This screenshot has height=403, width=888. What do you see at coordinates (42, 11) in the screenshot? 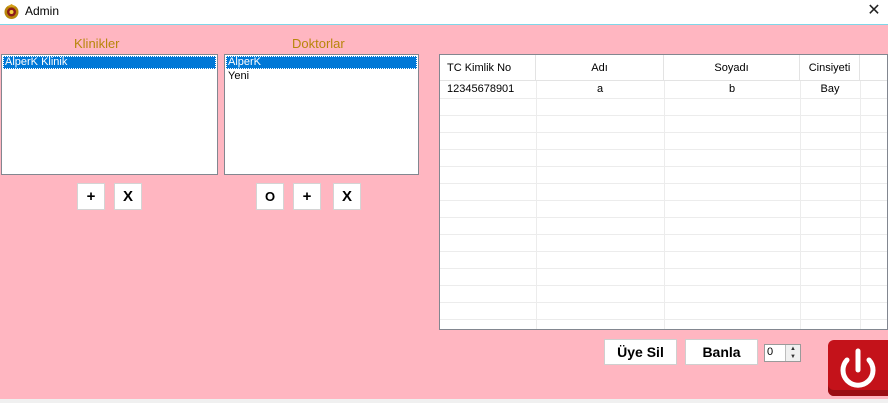
I see `window-title: Admin` at bounding box center [42, 11].